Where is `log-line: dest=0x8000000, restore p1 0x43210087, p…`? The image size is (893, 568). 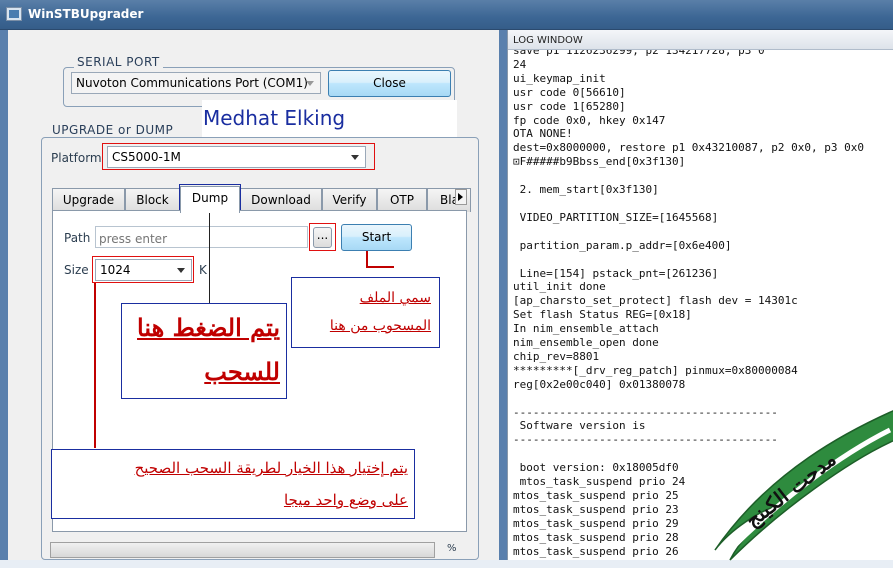 log-line: dest=0x8000000, restore p1 0x43210087, p… is located at coordinates (688, 148).